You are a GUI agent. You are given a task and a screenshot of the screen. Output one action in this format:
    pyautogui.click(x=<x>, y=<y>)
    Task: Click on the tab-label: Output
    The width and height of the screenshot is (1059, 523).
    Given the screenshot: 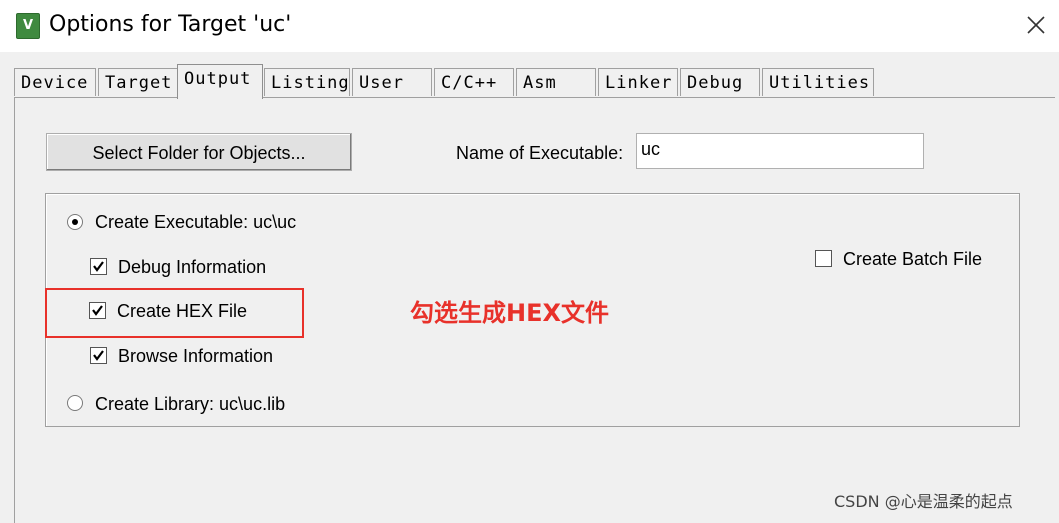 What is the action you would take?
    pyautogui.click(x=218, y=79)
    